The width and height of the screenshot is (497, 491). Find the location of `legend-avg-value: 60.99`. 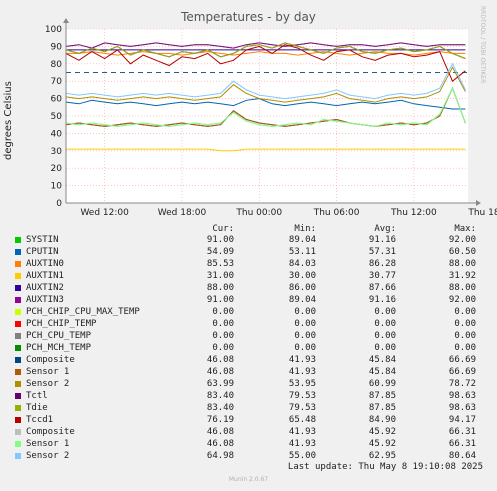

legend-avg-value: 60.99 is located at coordinates (382, 384).